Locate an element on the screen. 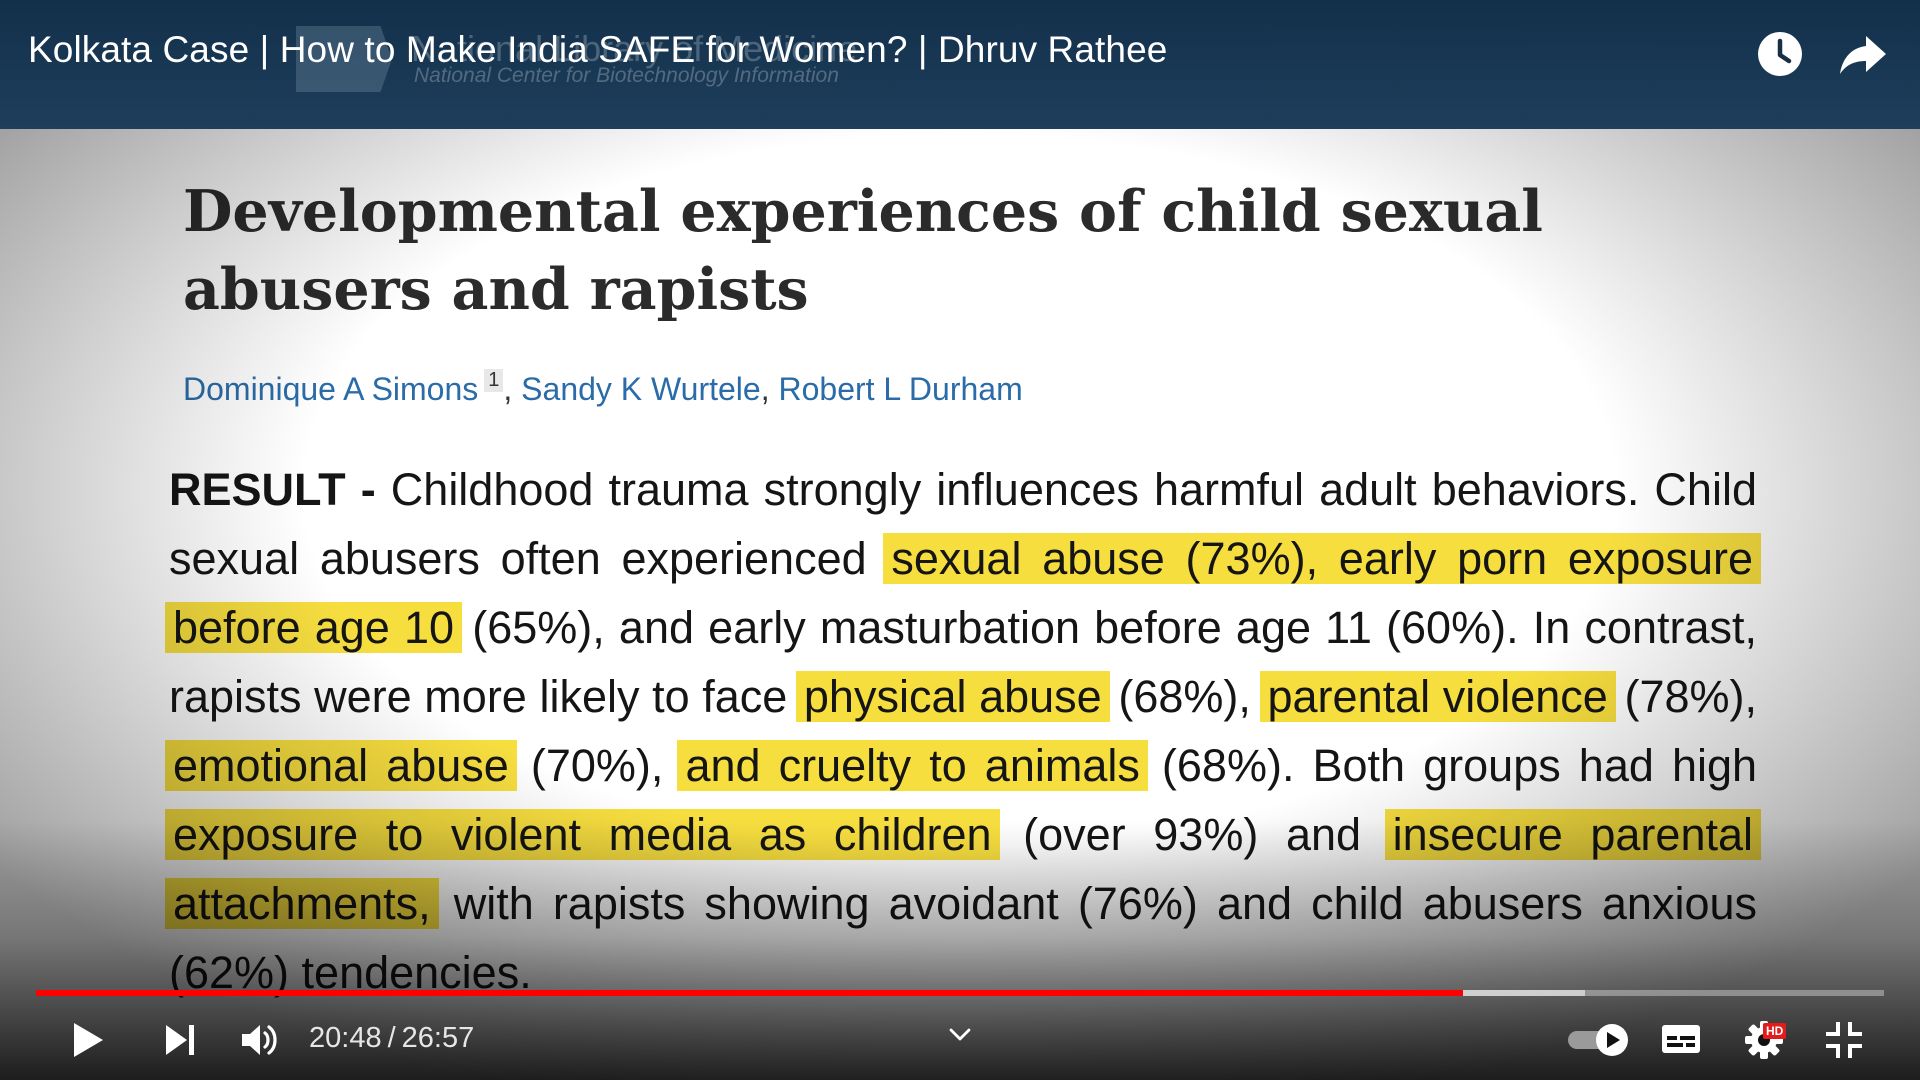 This screenshot has width=1920, height=1080. result-text: (68%), is located at coordinates (1184, 696).